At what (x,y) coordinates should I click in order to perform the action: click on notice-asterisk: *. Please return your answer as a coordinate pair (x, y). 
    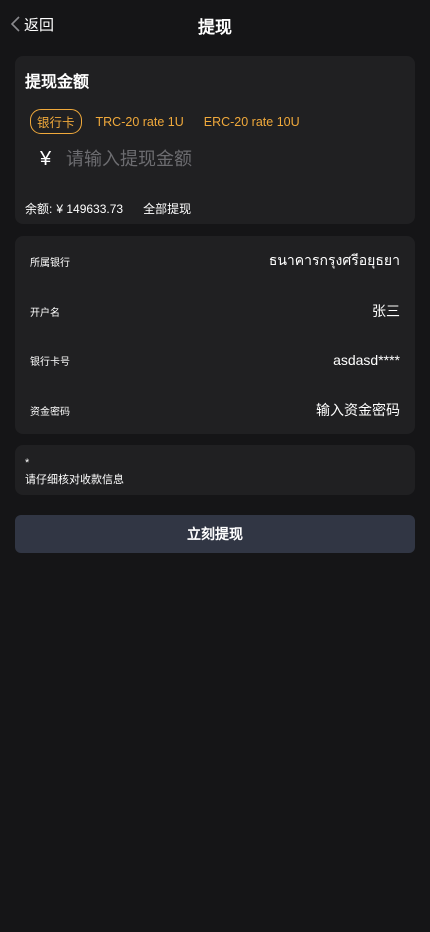
    Looking at the image, I should click on (27, 463).